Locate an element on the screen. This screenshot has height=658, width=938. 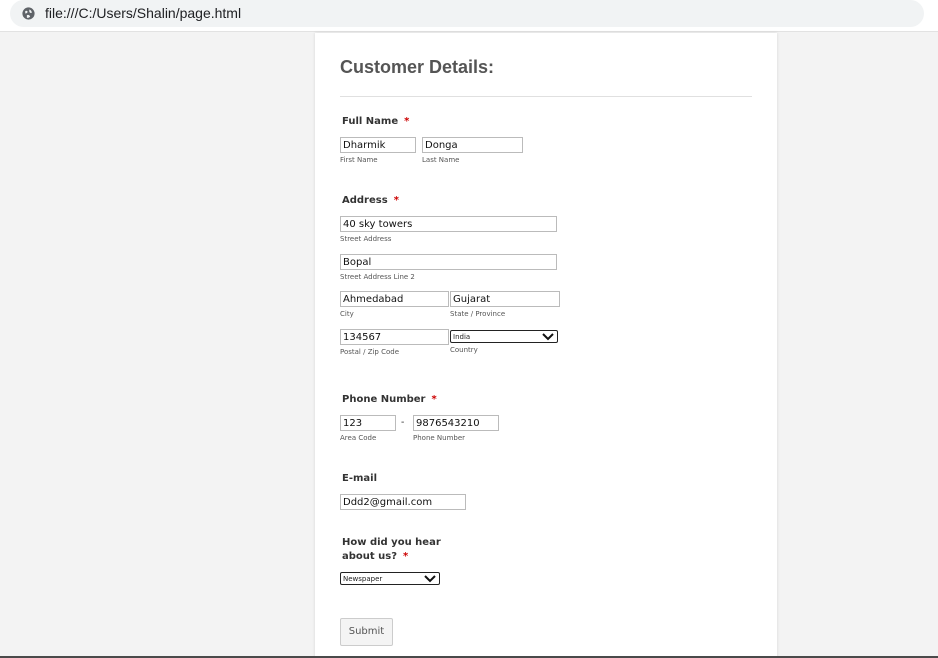
country-selected-value: India is located at coordinates (462, 337).